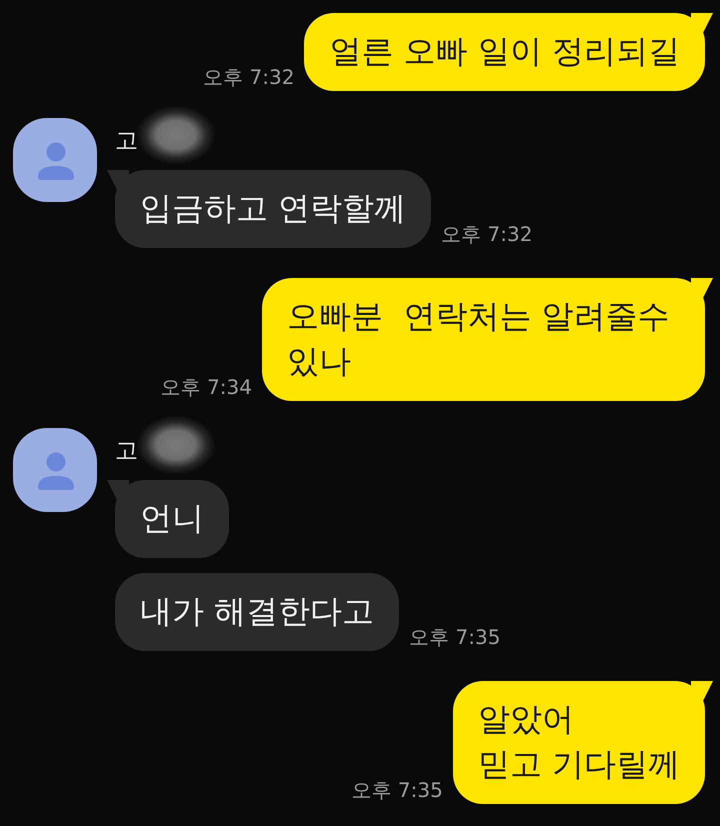 Image resolution: width=720 pixels, height=826 pixels. I want to click on message-bubble: 알았어 믿고 기다릴께, so click(582, 742).